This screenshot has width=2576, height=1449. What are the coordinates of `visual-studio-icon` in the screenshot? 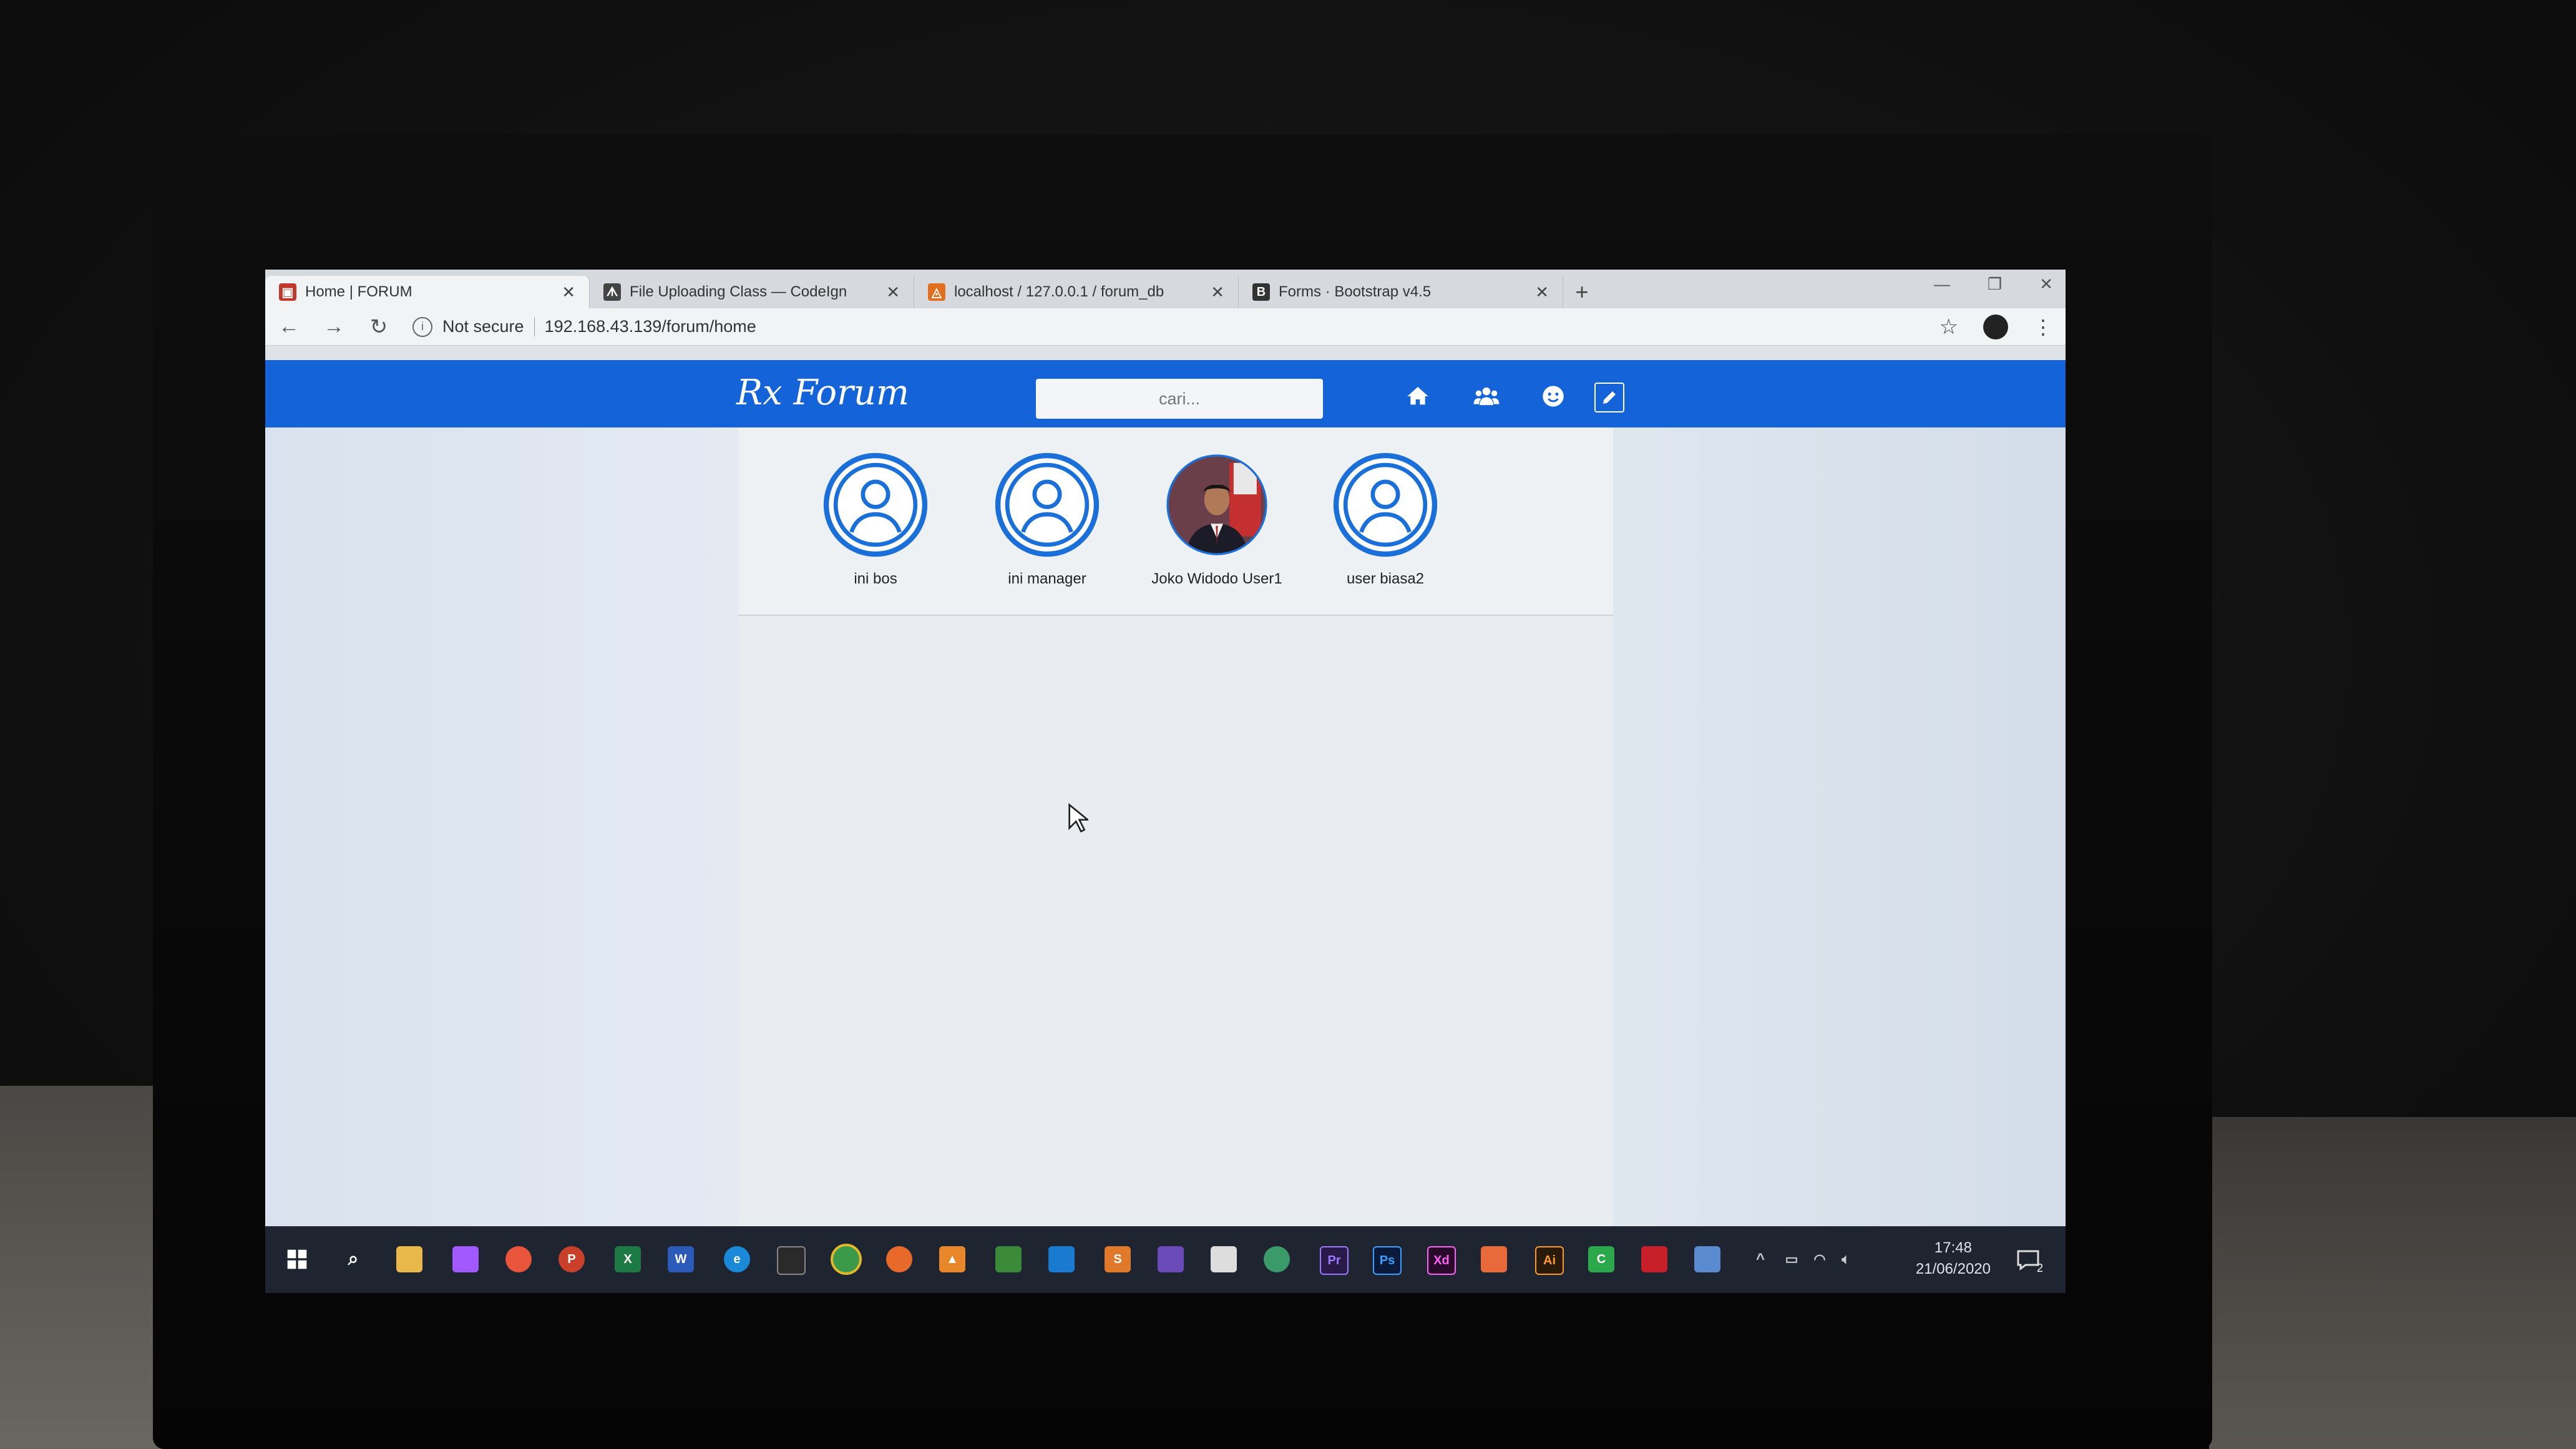 It's located at (1171, 1259).